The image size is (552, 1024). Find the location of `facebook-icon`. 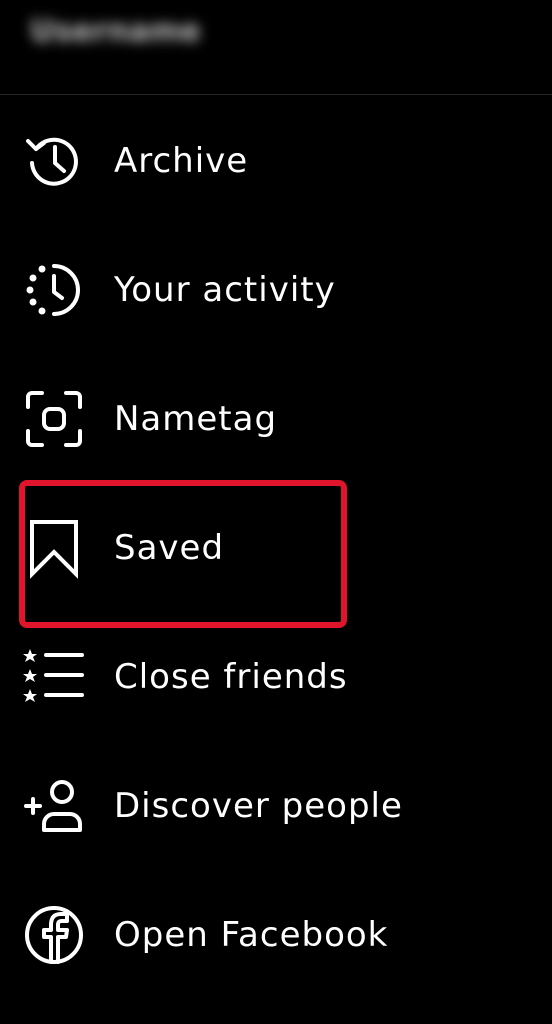

facebook-icon is located at coordinates (54, 935).